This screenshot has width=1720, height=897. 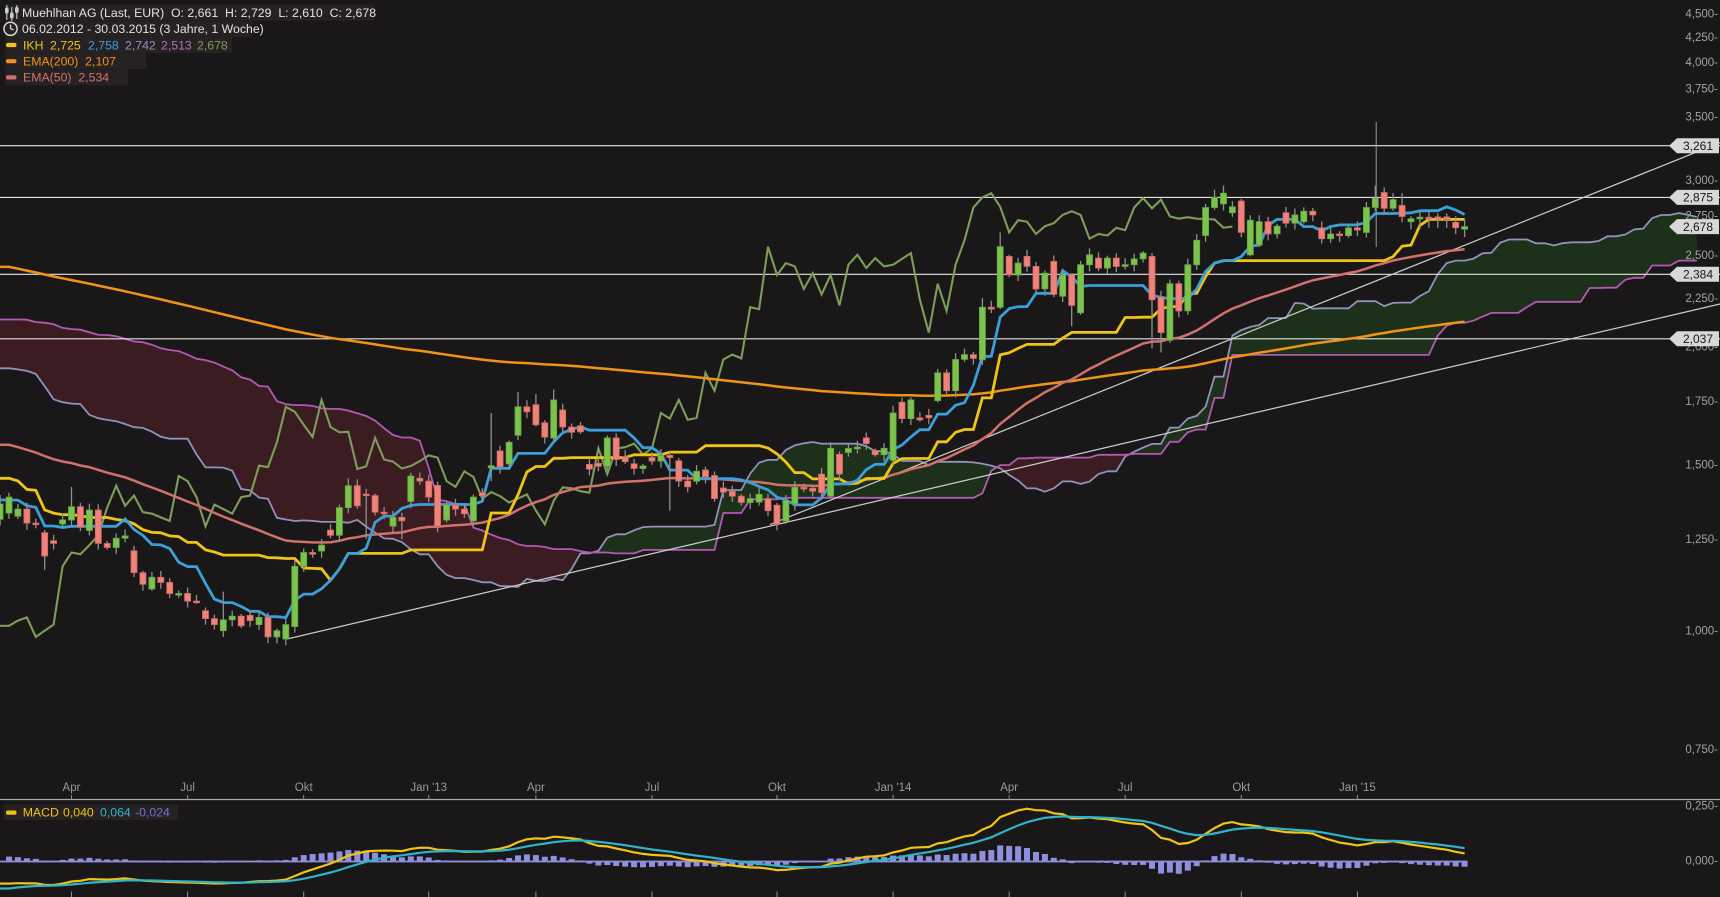 I want to click on svg-text: -0,024, so click(x=152, y=813).